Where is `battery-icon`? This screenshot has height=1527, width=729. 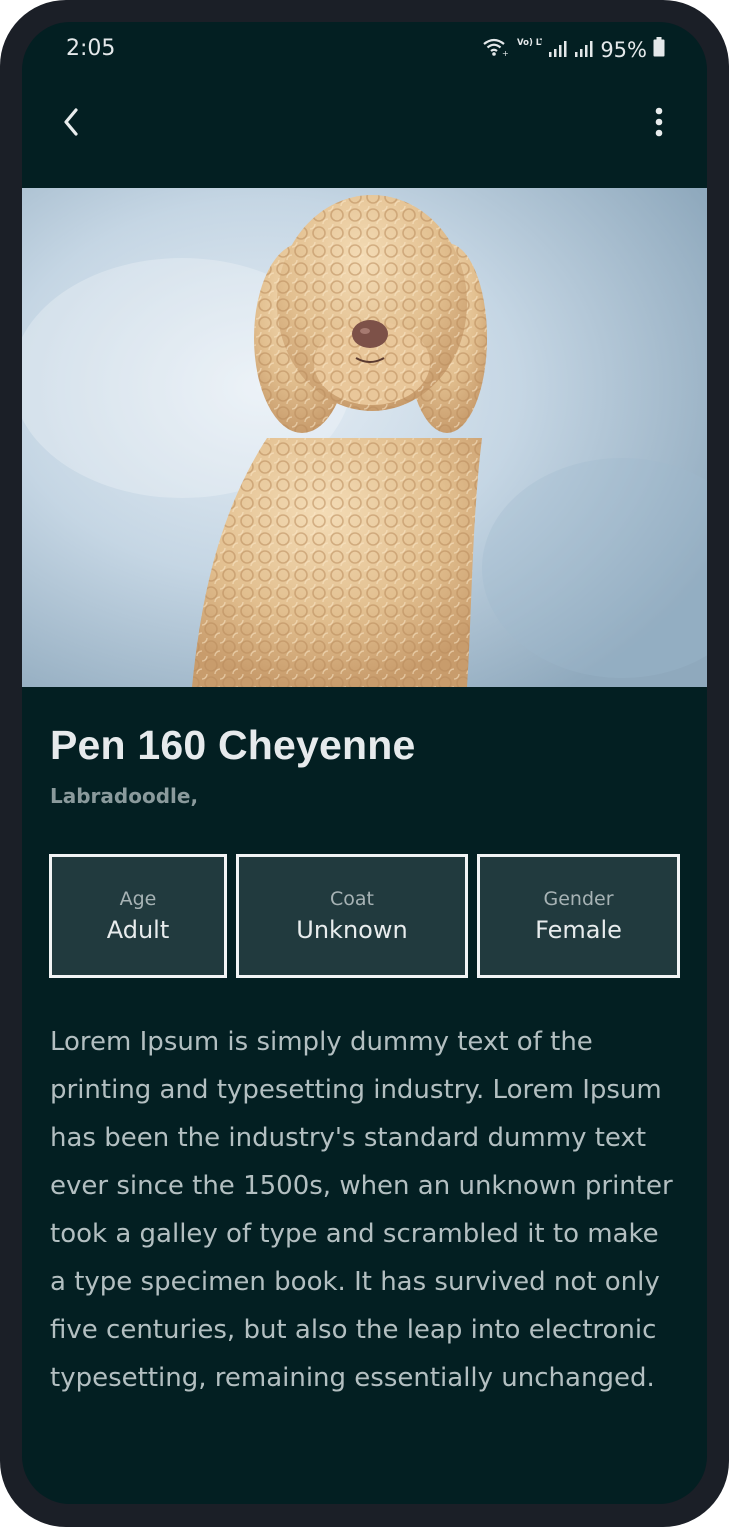
battery-icon is located at coordinates (659, 49).